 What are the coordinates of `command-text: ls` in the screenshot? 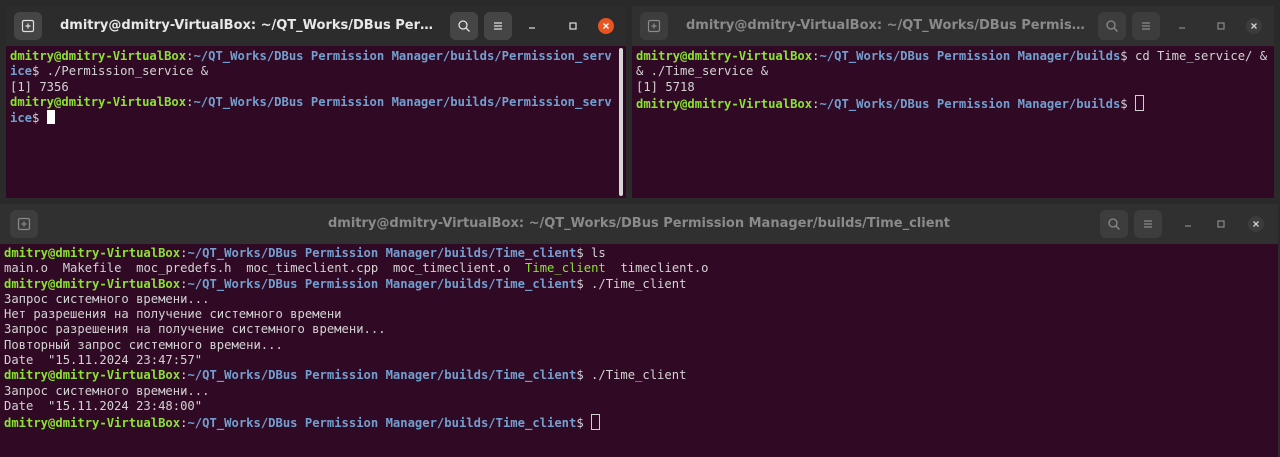 It's located at (594, 253).